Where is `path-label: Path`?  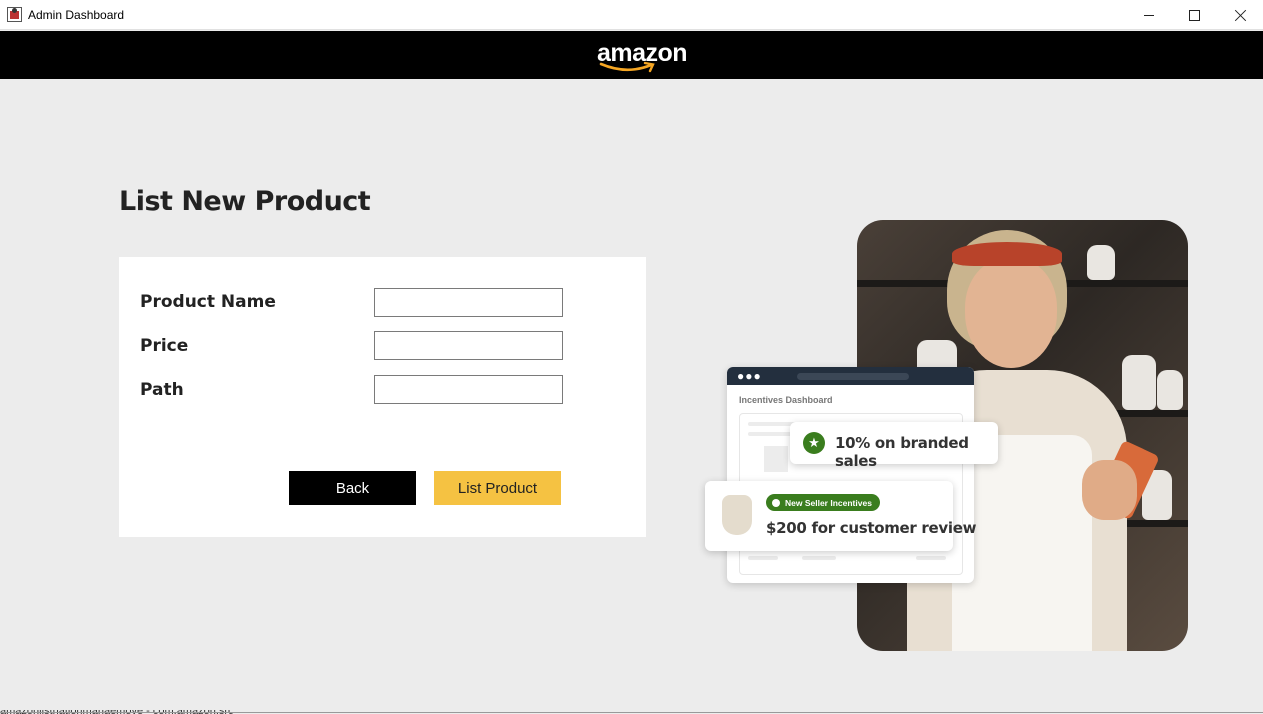
path-label: Path is located at coordinates (162, 390).